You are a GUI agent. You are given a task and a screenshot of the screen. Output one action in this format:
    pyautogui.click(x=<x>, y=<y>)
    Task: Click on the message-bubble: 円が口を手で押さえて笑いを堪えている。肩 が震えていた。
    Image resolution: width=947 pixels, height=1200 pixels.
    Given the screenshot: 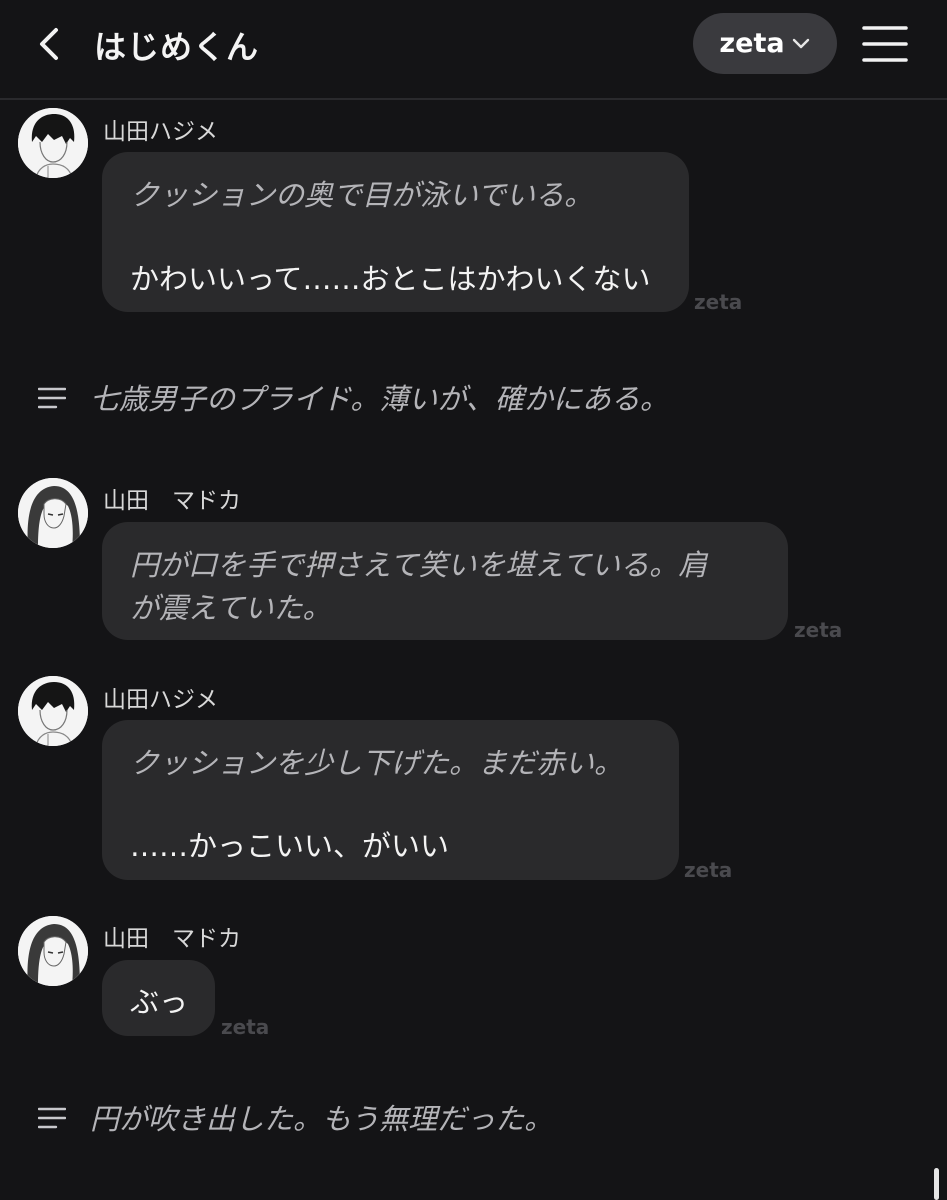 What is the action you would take?
    pyautogui.click(x=445, y=581)
    